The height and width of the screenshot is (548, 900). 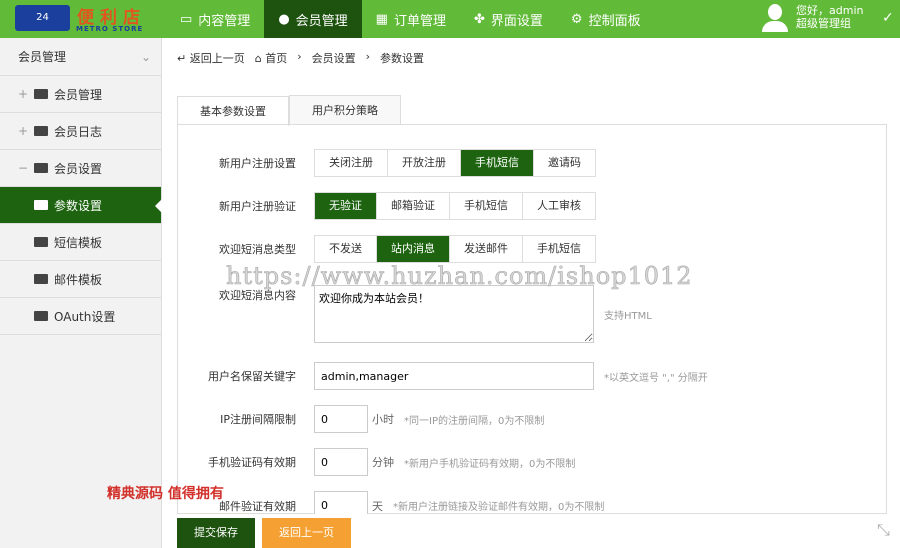 I want to click on nav-label: 订单管理, so click(x=419, y=21).